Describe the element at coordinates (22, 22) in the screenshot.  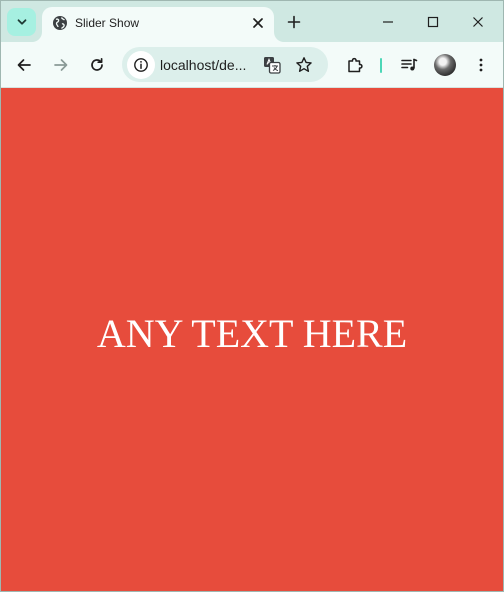
I see `chevron-down-icon` at that location.